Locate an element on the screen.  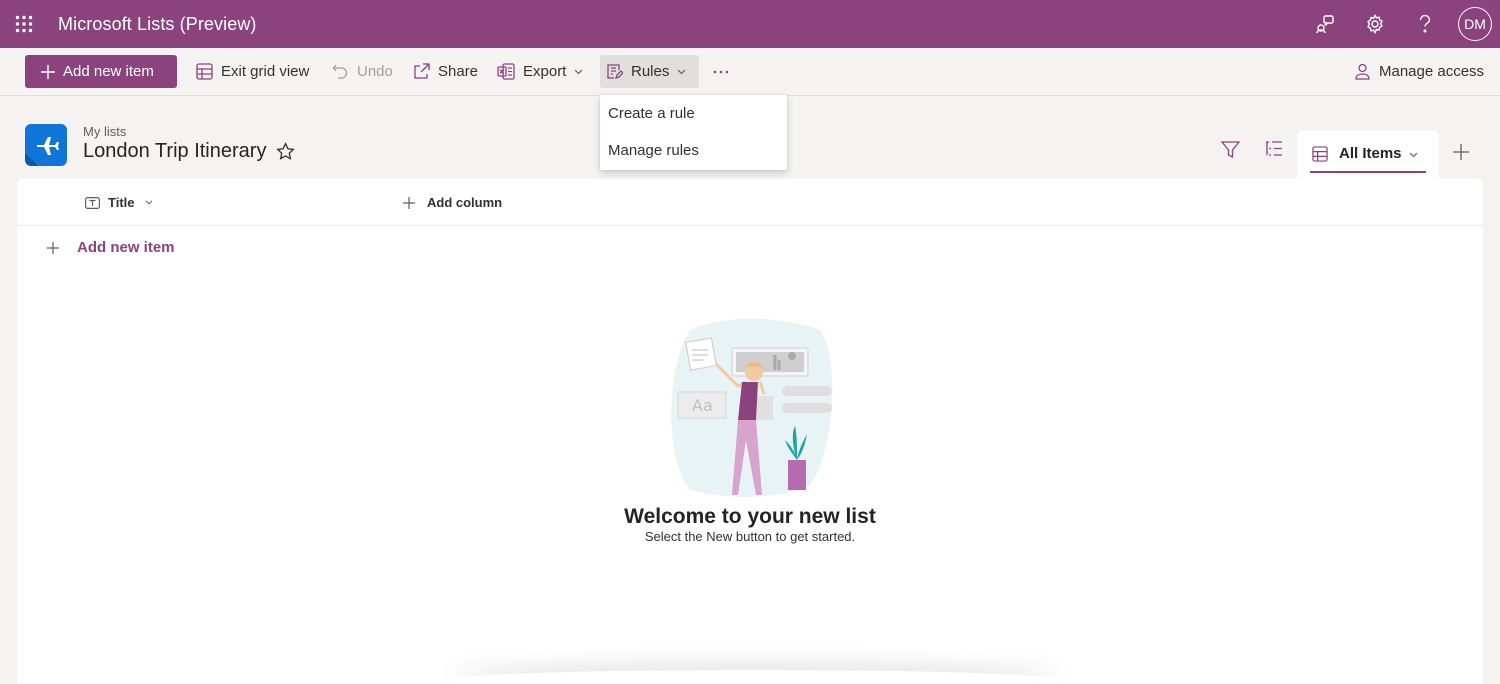
manage-access-button: Manage access is located at coordinates (1419, 71).